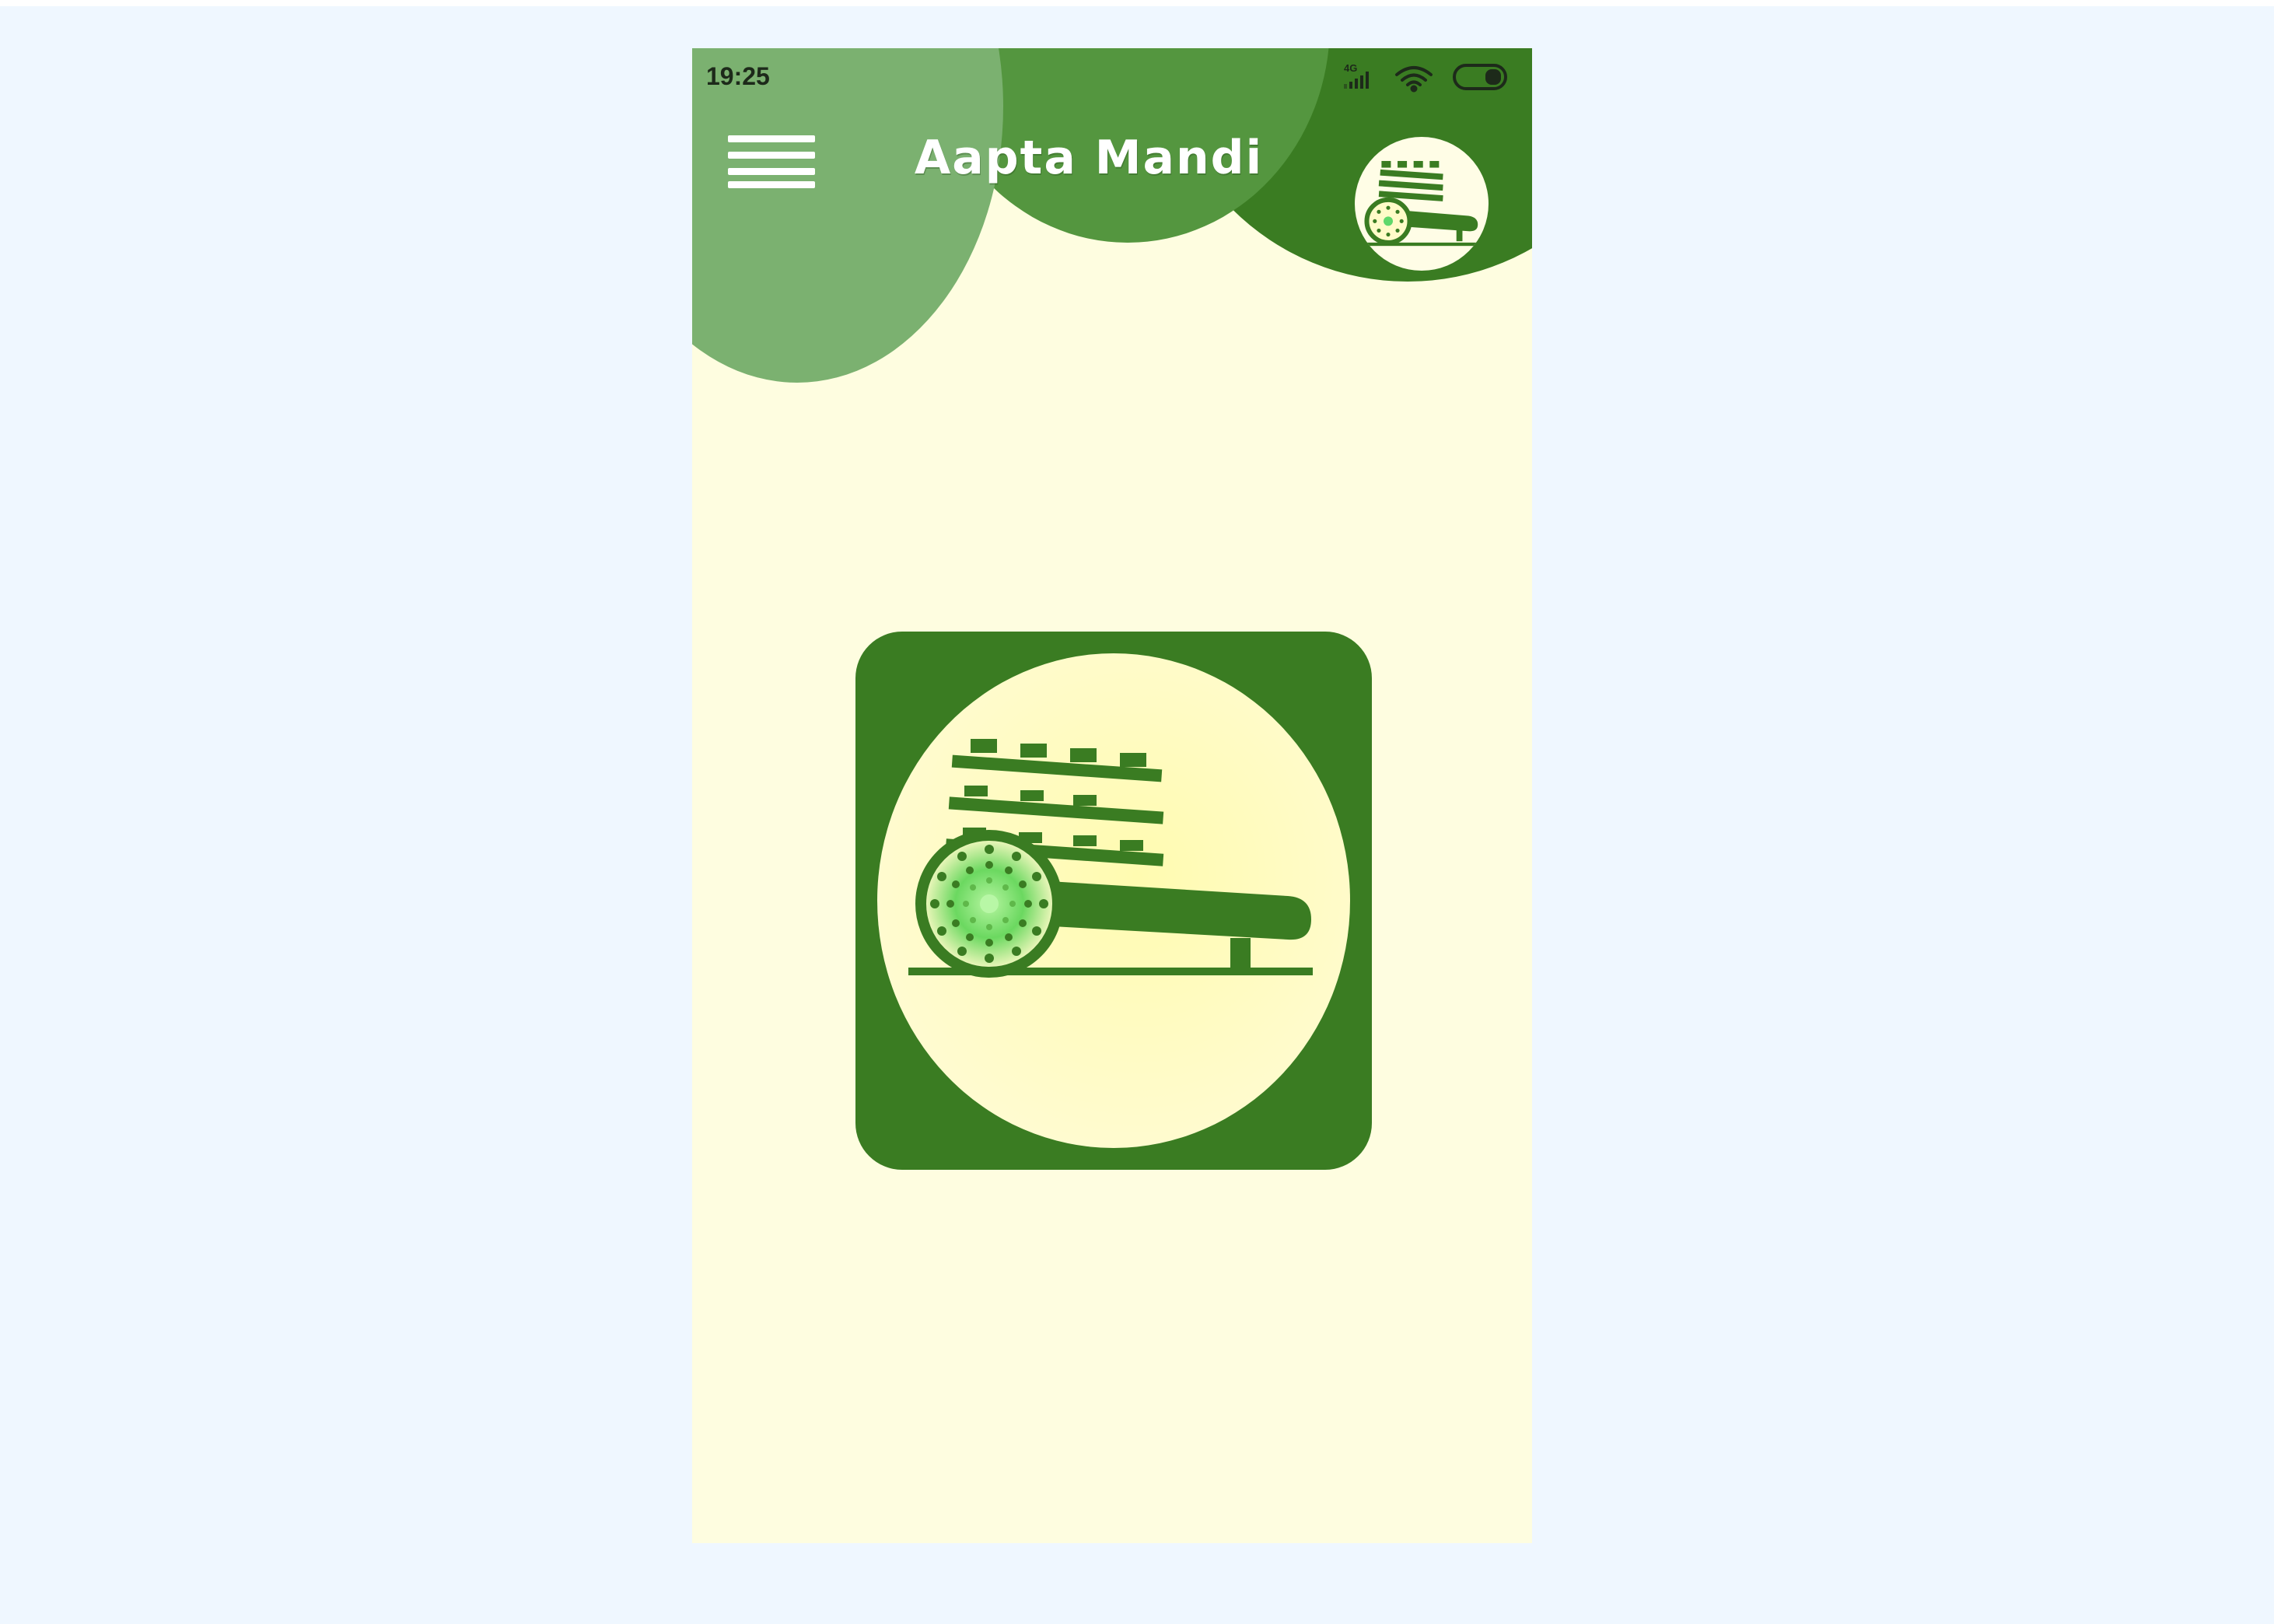 Image resolution: width=2274 pixels, height=1624 pixels. Describe the element at coordinates (1414, 80) in the screenshot. I see `wifi-icon` at that location.